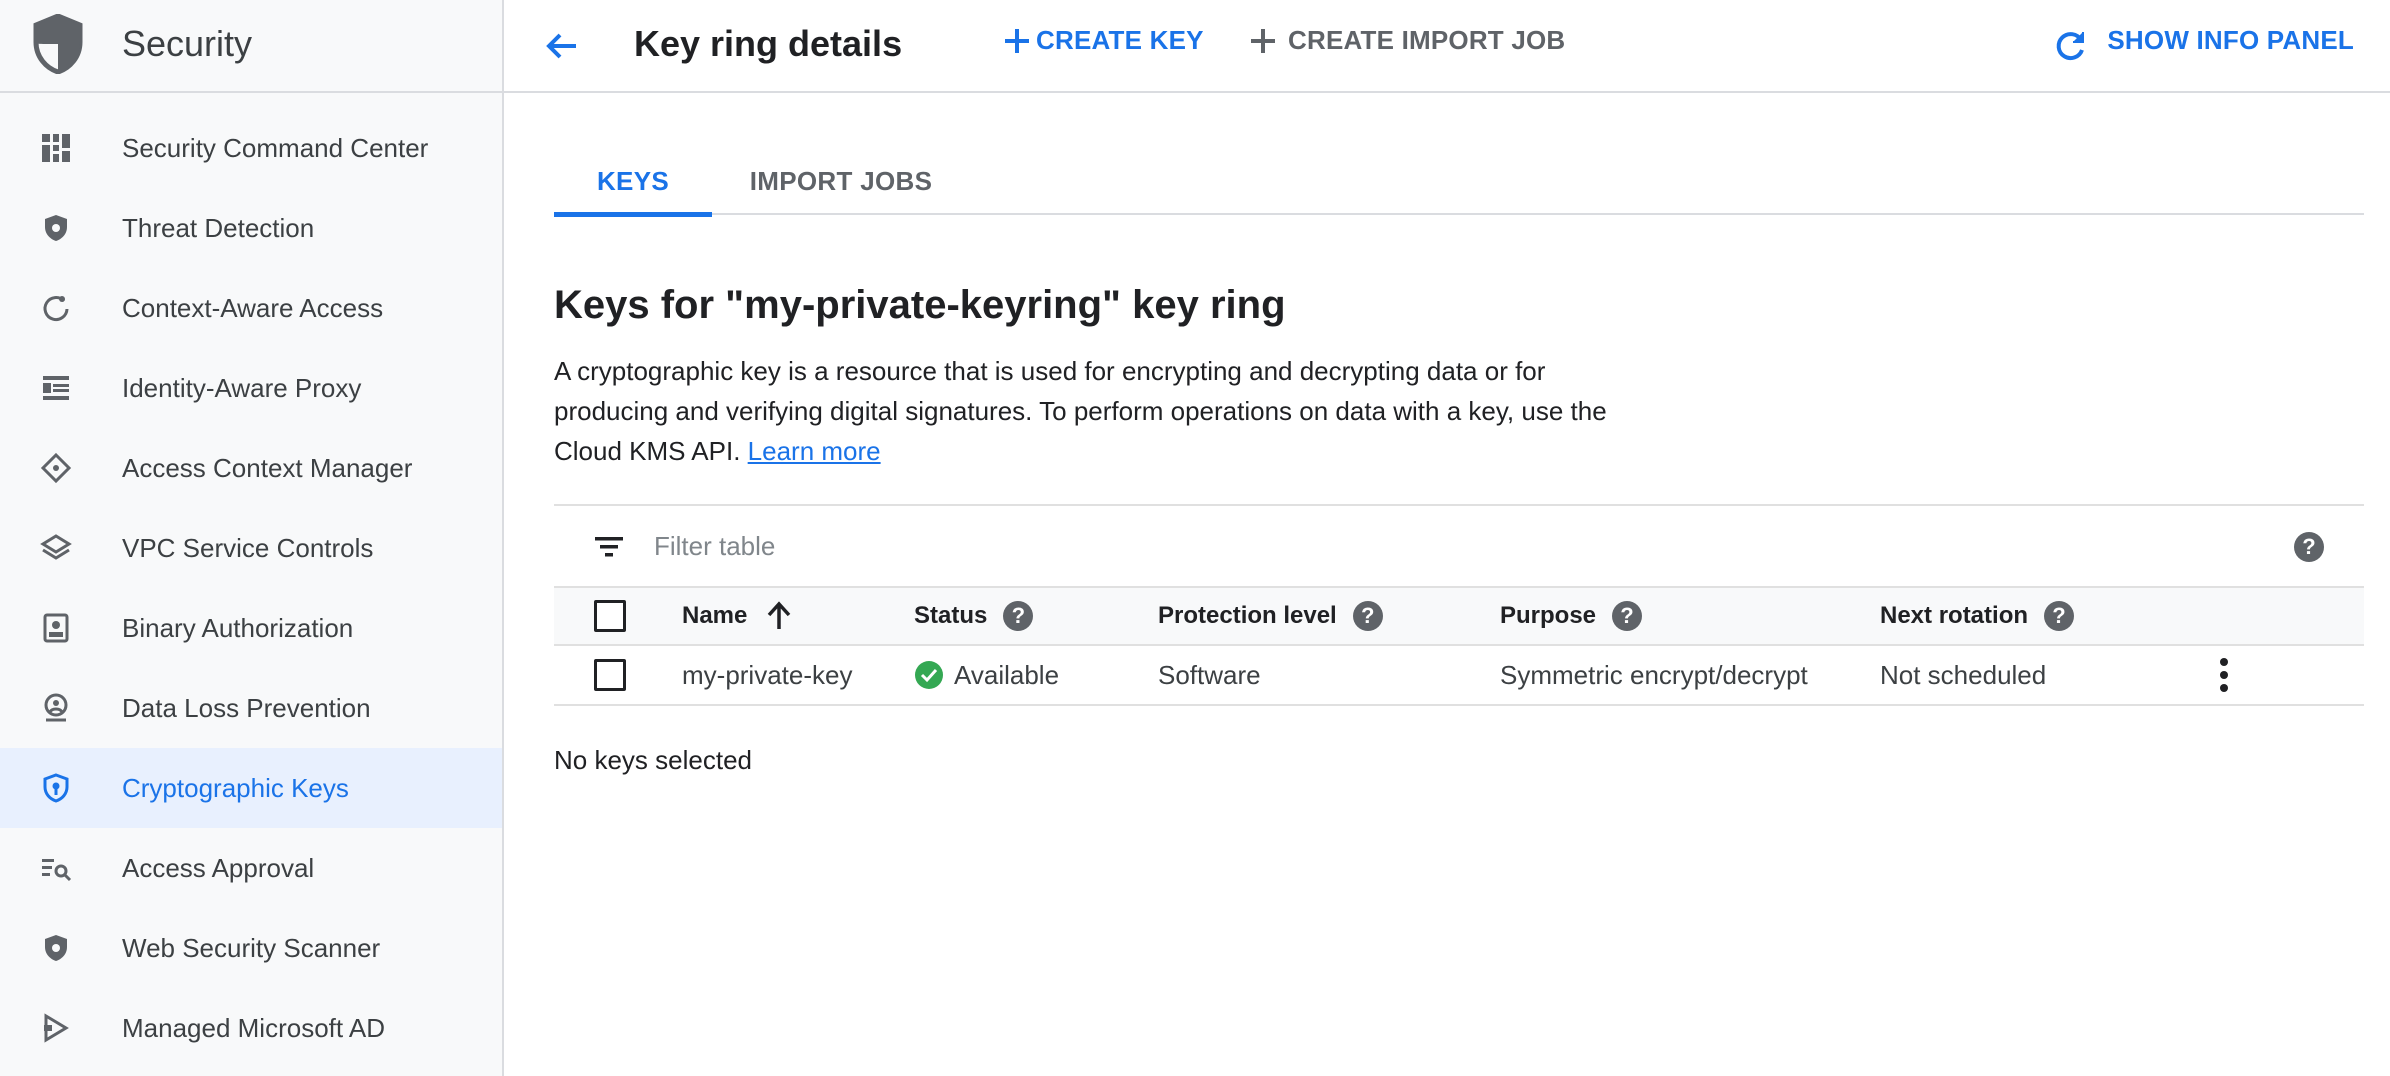 This screenshot has height=1076, width=2390. I want to click on key-name: my-private-key, so click(767, 675).